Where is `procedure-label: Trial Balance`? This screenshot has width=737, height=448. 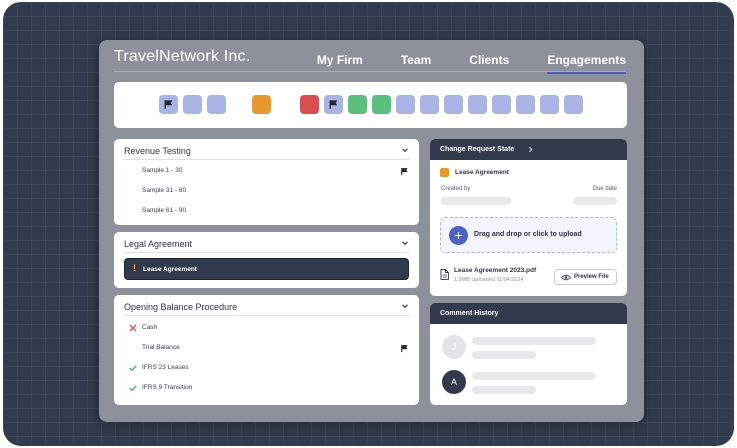 procedure-label: Trial Balance is located at coordinates (161, 347).